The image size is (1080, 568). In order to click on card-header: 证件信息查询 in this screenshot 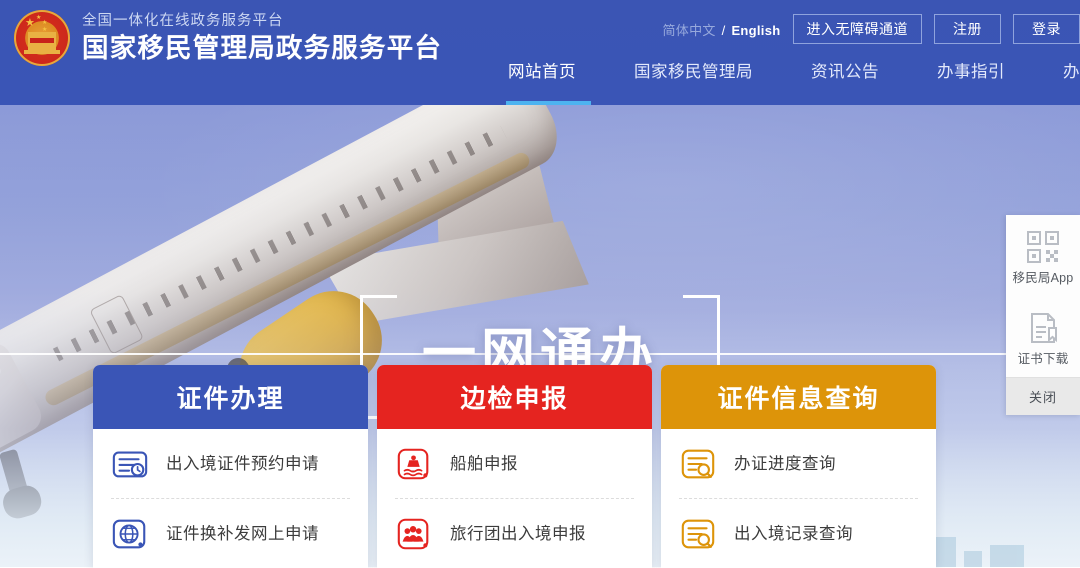, I will do `click(798, 397)`.